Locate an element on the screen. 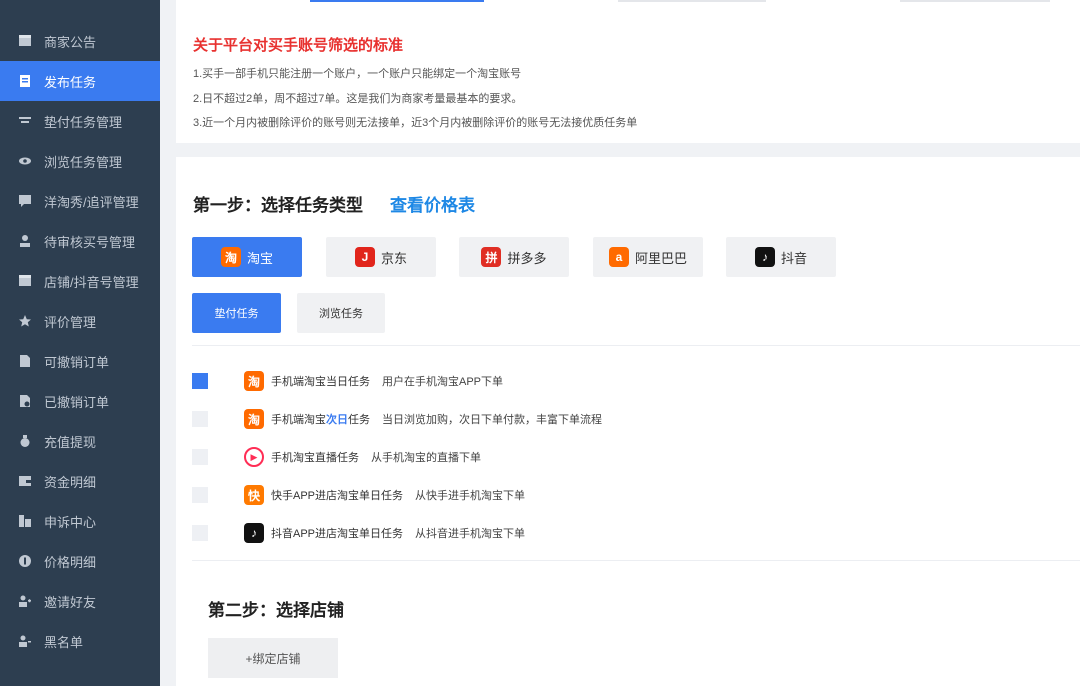  star-icon is located at coordinates (25, 321).